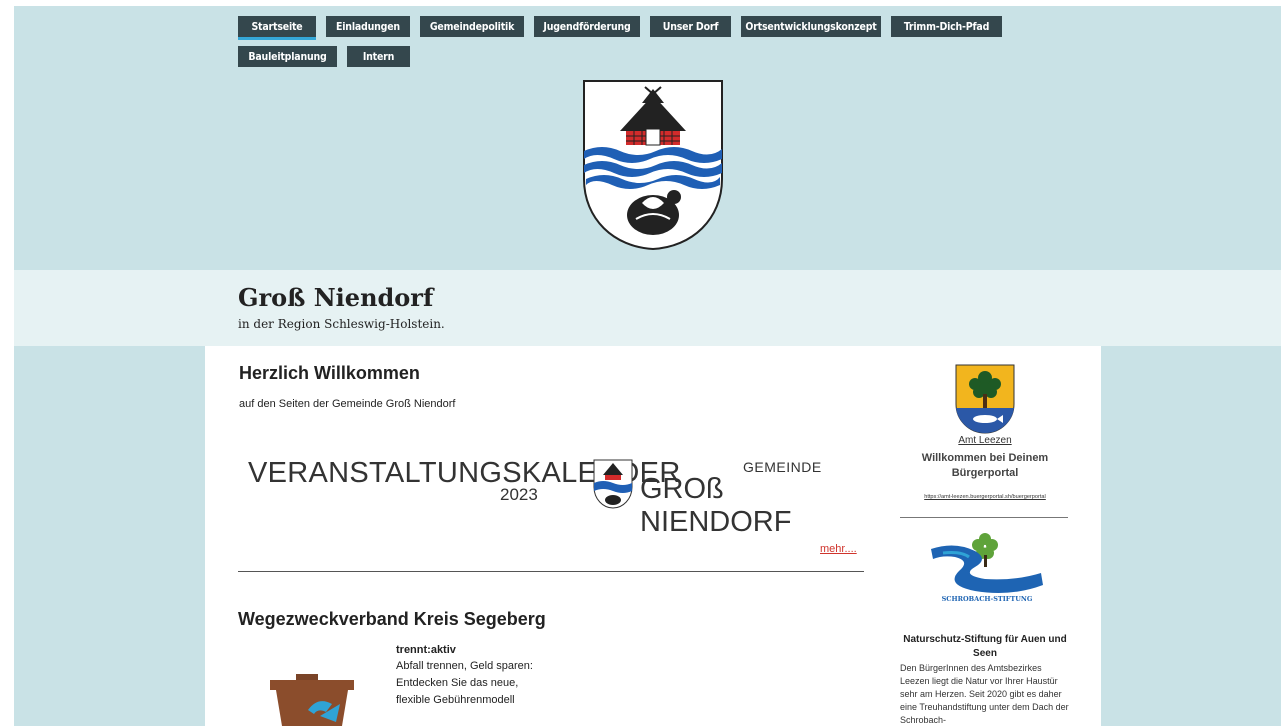  Describe the element at coordinates (984, 517) in the screenshot. I see `sidebar-divider` at that location.